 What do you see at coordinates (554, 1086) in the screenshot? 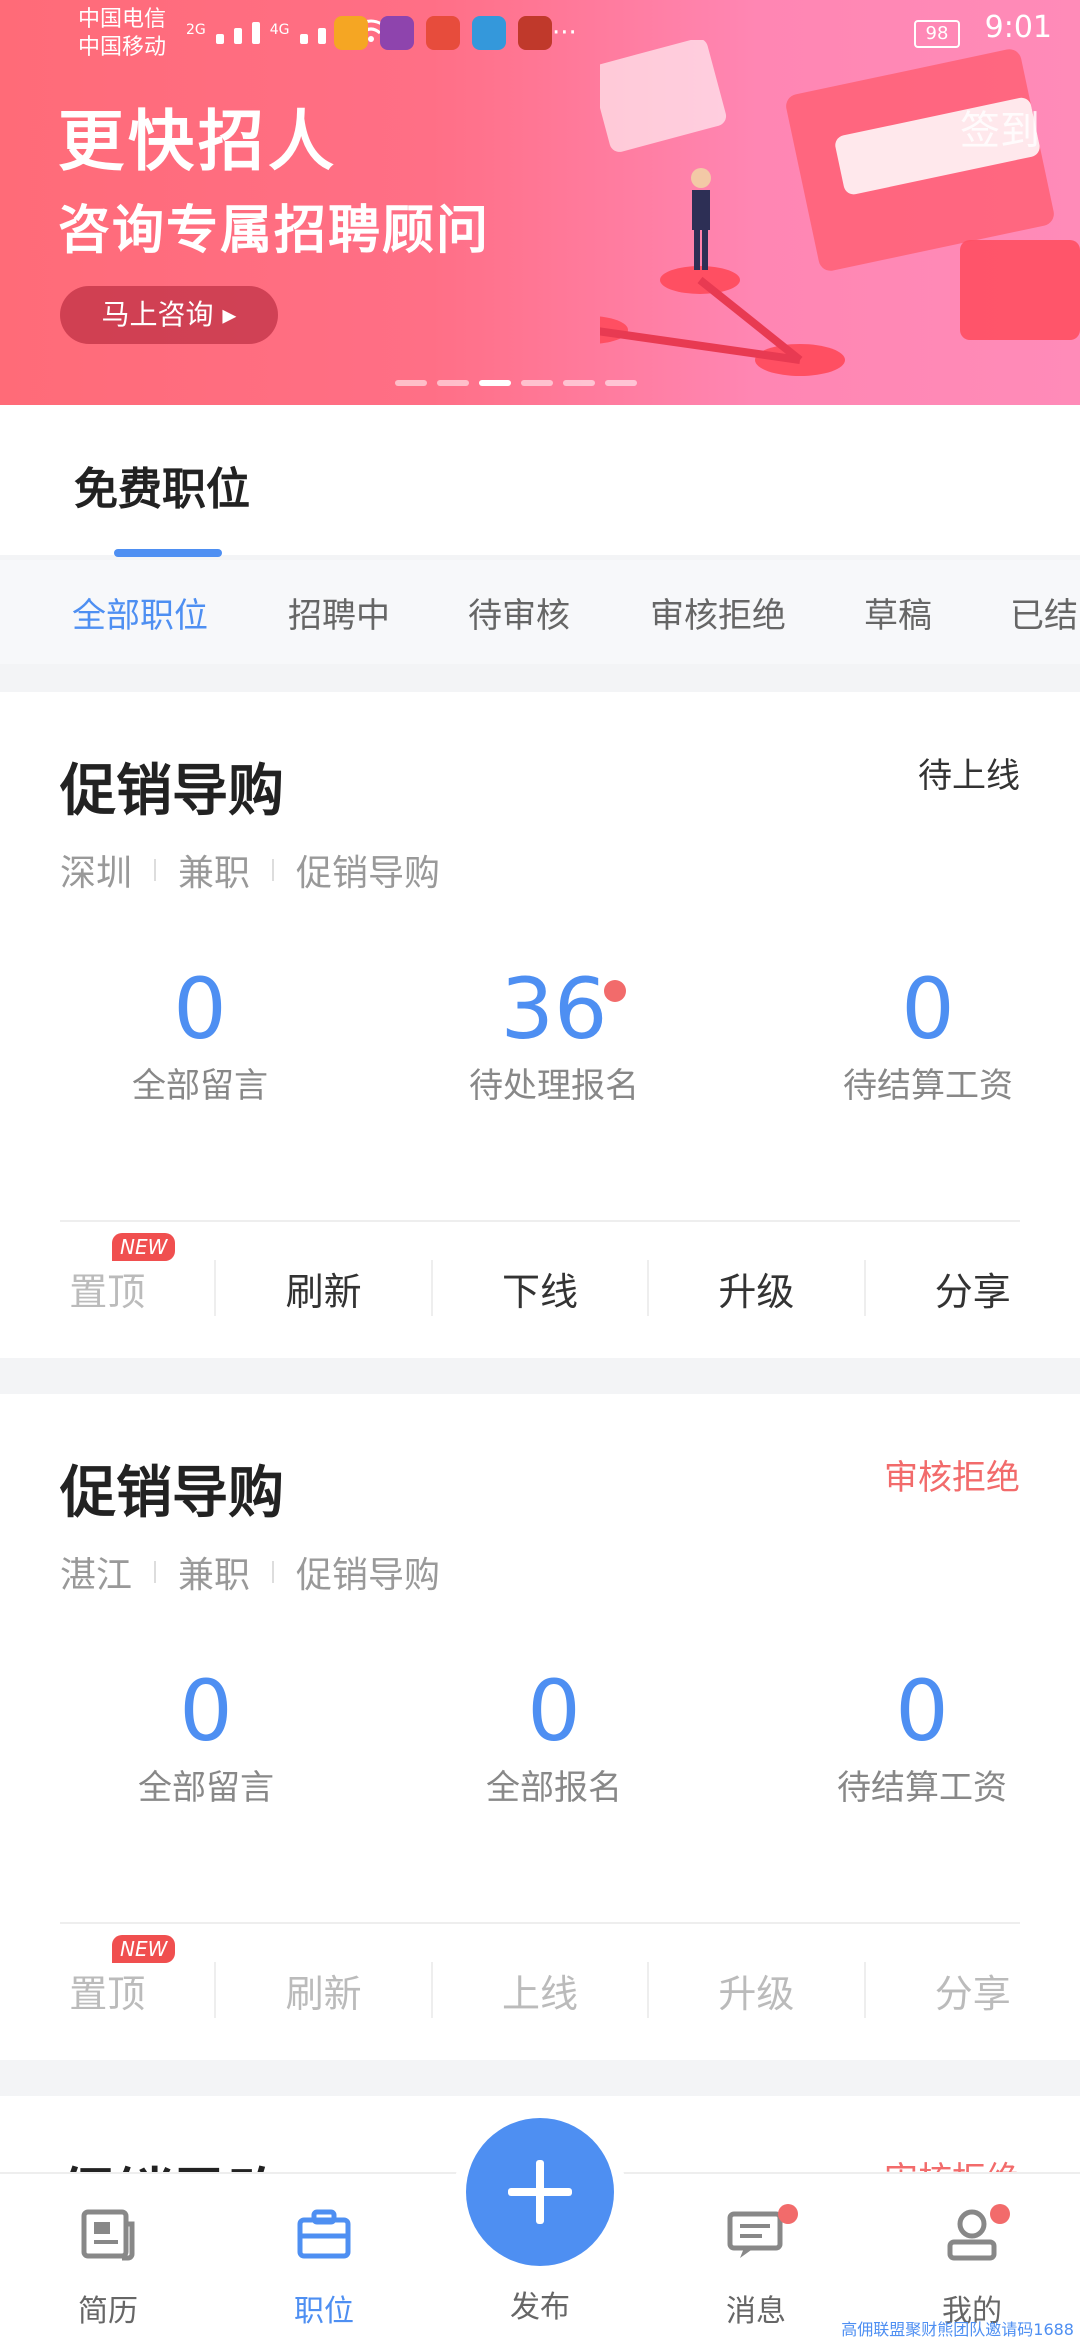
I see `stat-label: 待处理报名` at bounding box center [554, 1086].